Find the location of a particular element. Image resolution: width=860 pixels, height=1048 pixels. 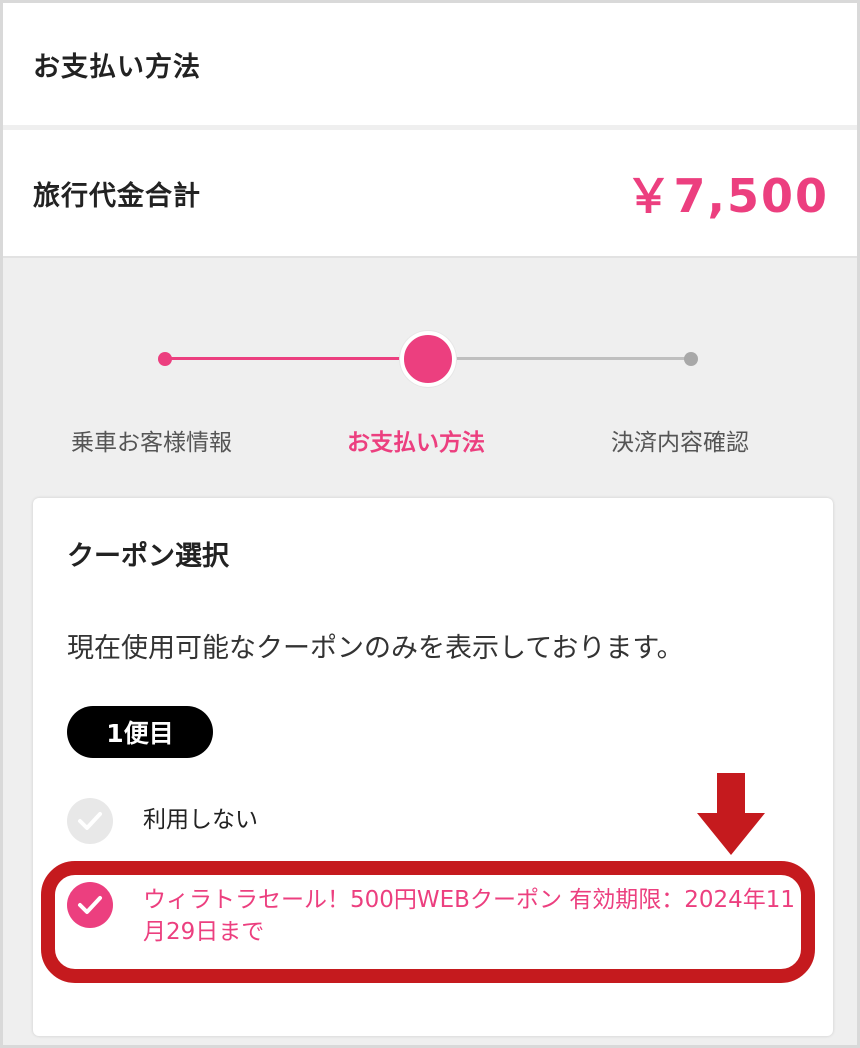

highlight-box is located at coordinates (428, 922).